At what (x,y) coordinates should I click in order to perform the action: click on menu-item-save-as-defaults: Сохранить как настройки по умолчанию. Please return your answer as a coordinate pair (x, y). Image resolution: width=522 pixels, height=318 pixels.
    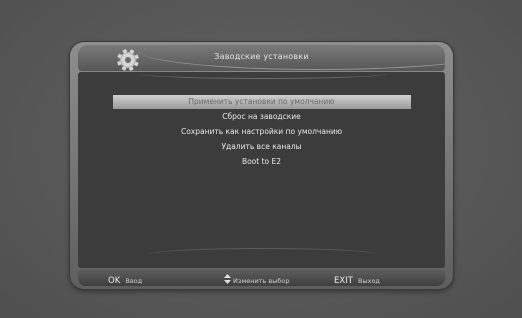
    Looking at the image, I should click on (262, 132).